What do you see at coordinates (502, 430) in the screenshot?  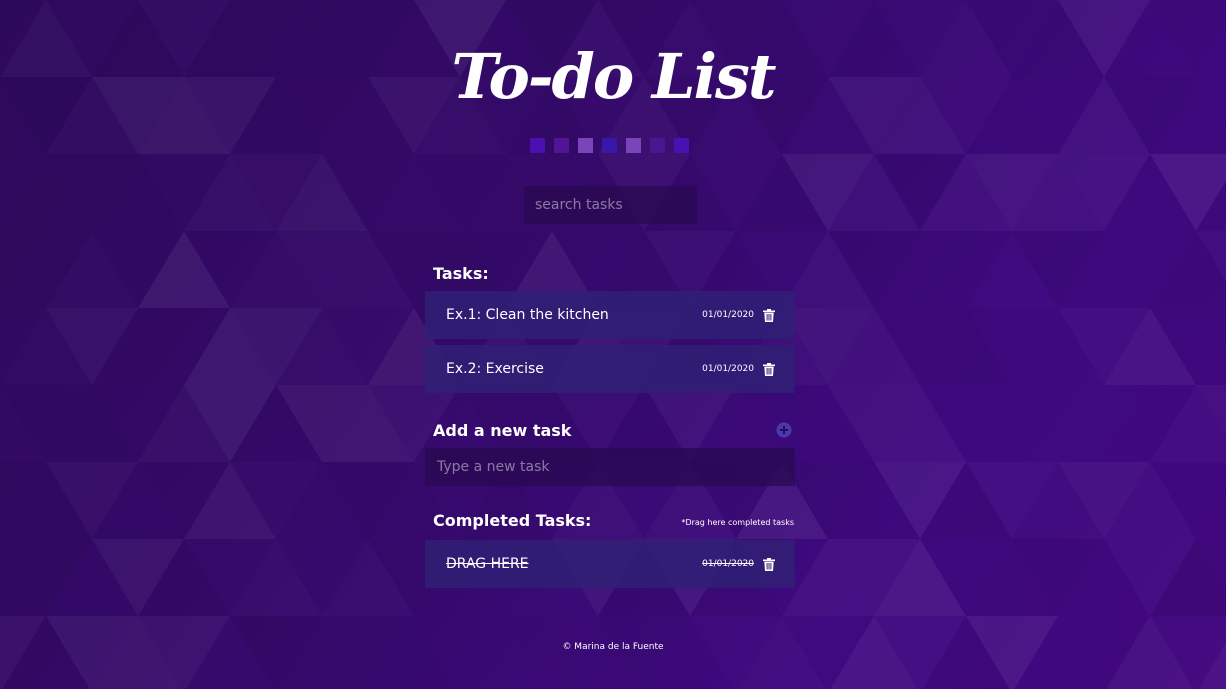 I see `add-task-heading: Add a new task` at bounding box center [502, 430].